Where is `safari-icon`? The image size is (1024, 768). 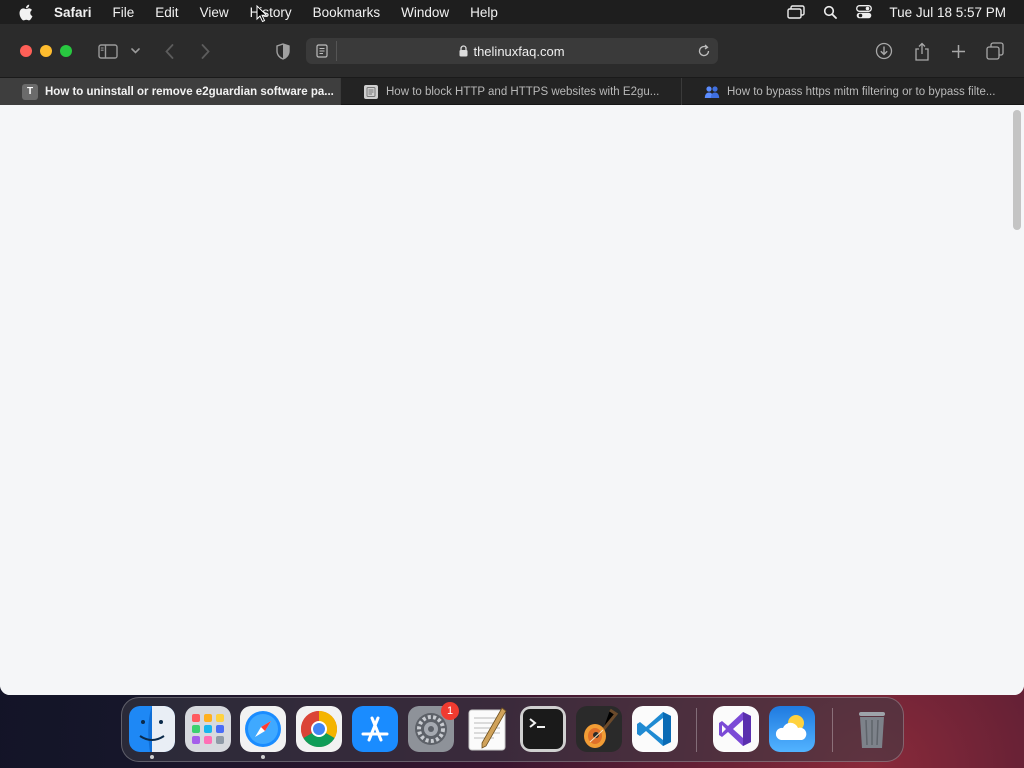
safari-icon is located at coordinates (263, 729).